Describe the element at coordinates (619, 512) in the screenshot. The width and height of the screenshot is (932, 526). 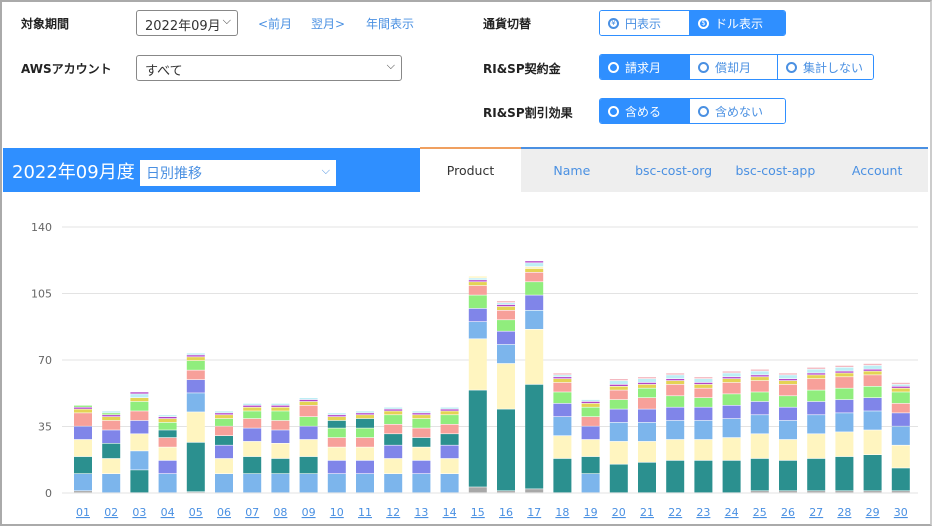
I see `x-tick-label: 20` at that location.